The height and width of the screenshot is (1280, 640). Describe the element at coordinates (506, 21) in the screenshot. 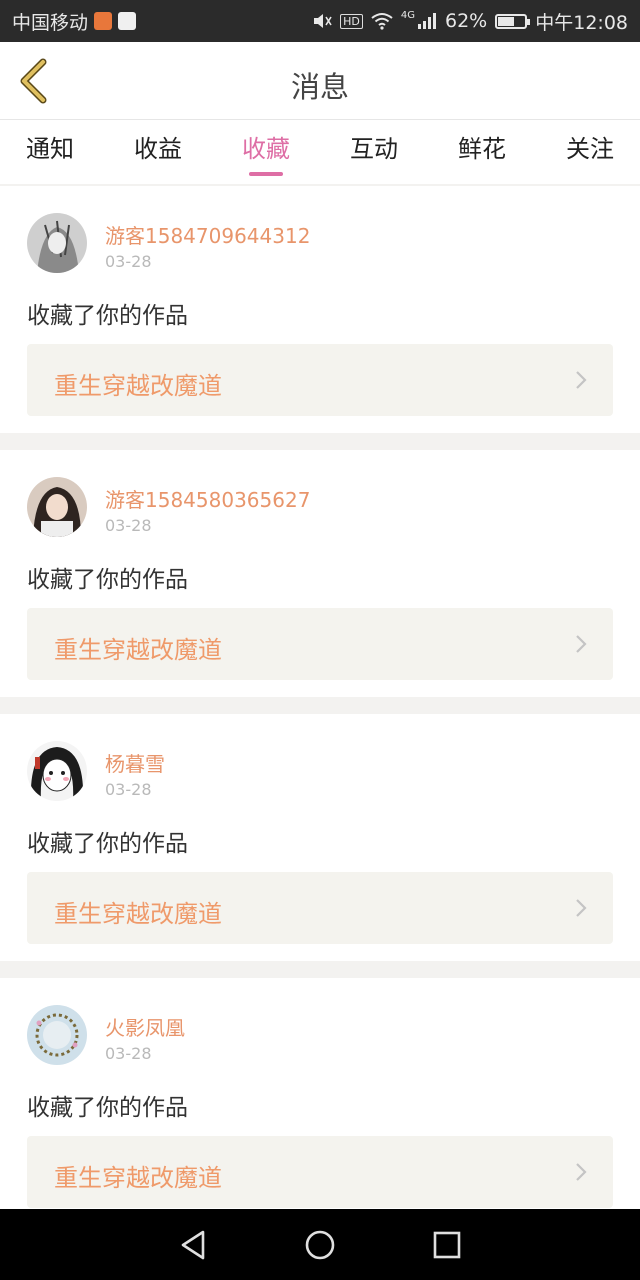

I see `battery-level` at that location.